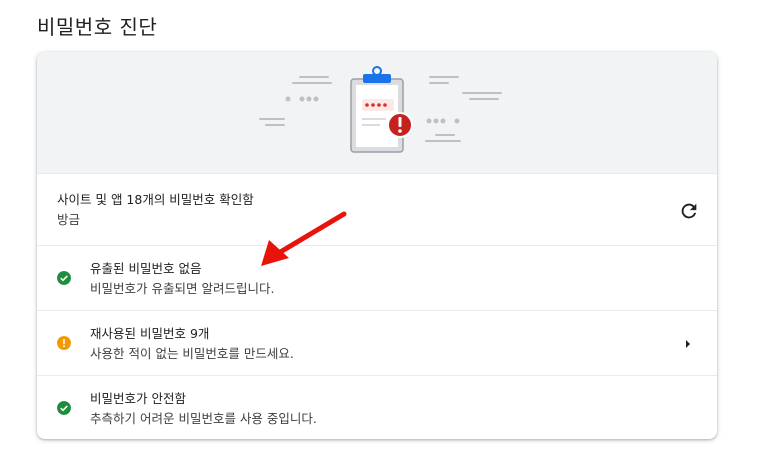 This screenshot has width=757, height=466. I want to click on reused-title: 재사용된 비밀번호 9개, so click(150, 333).